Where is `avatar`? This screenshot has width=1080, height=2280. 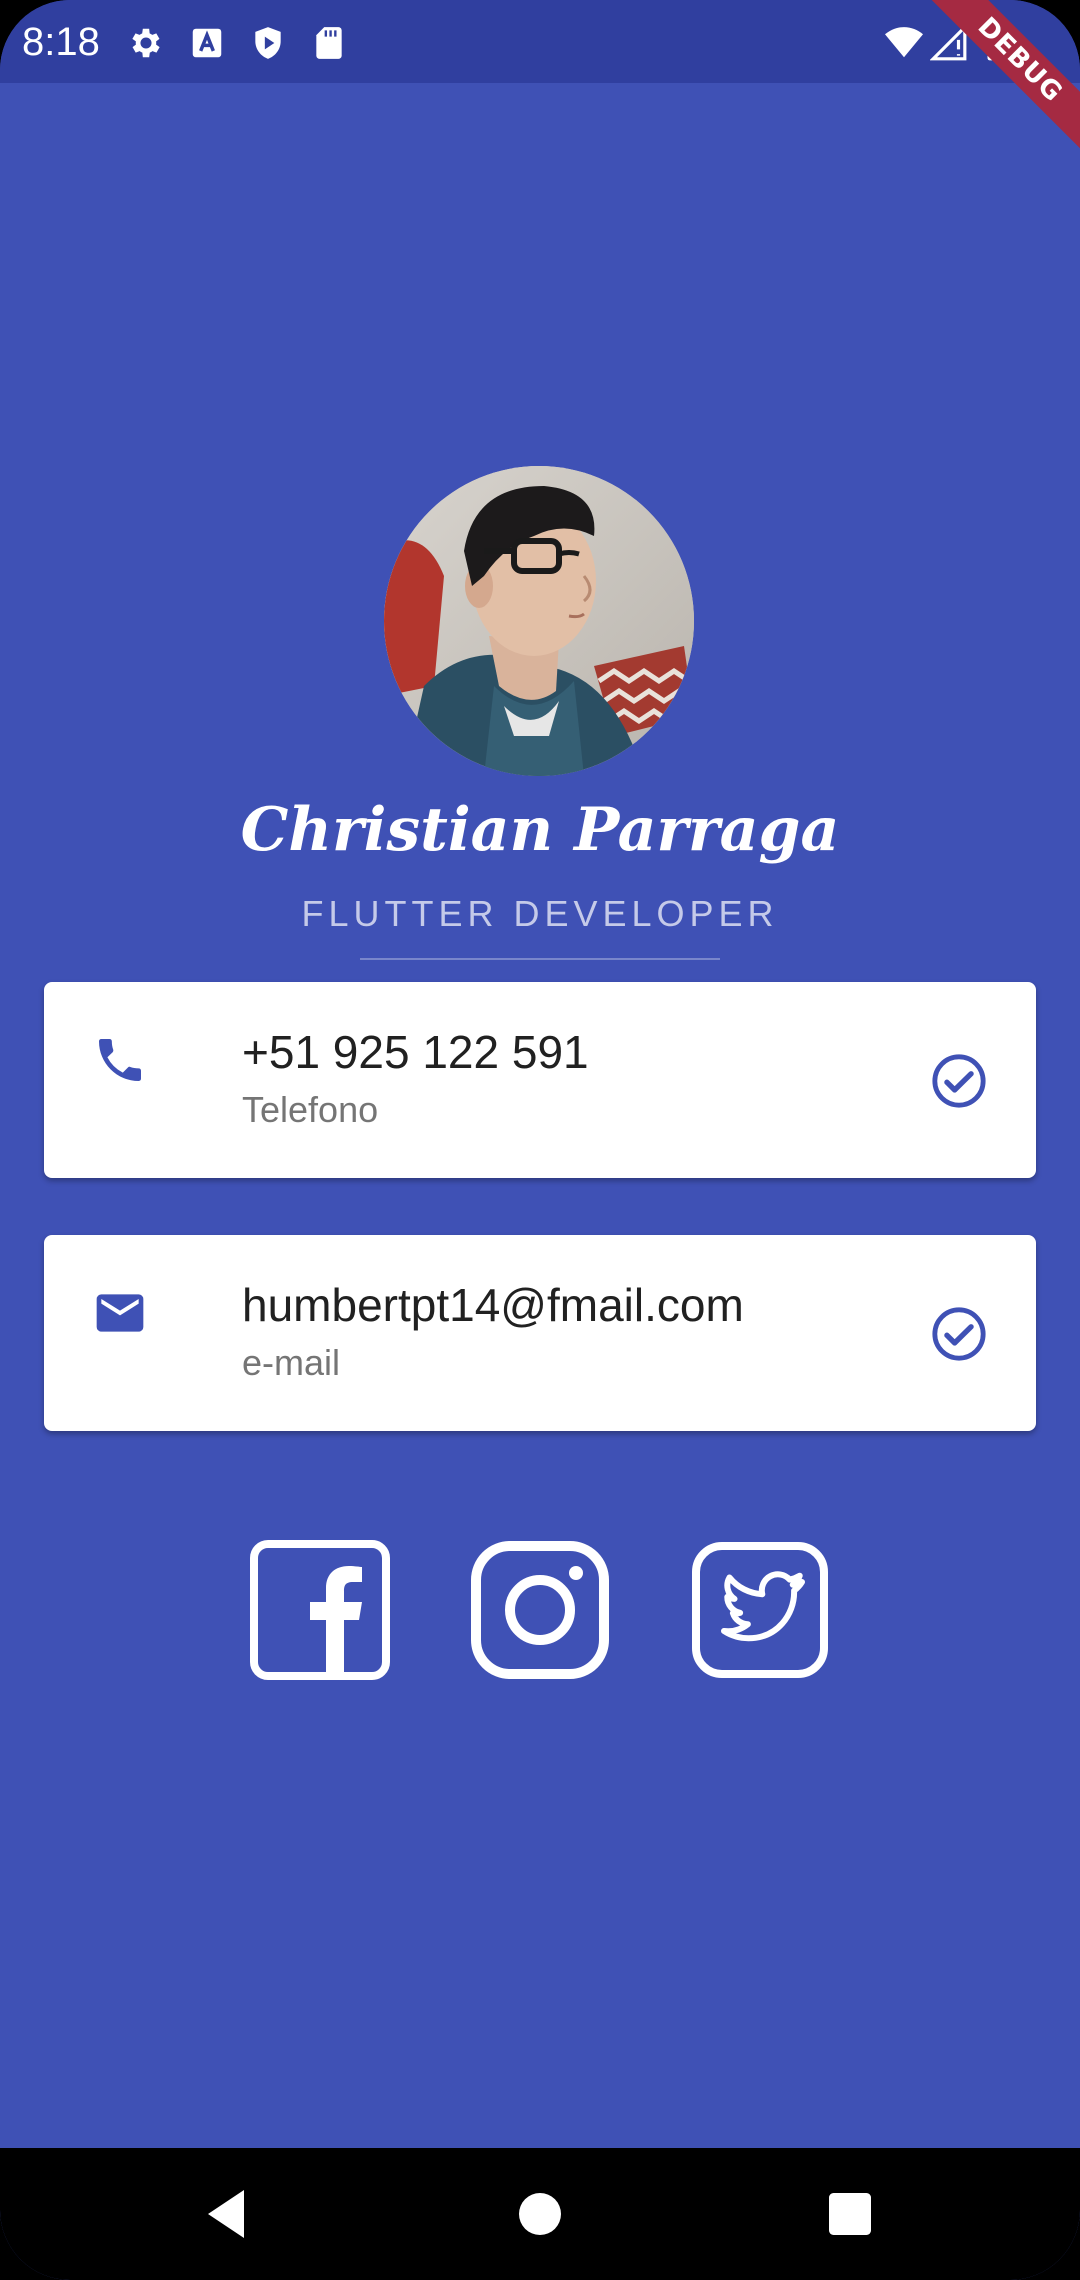
avatar is located at coordinates (539, 621).